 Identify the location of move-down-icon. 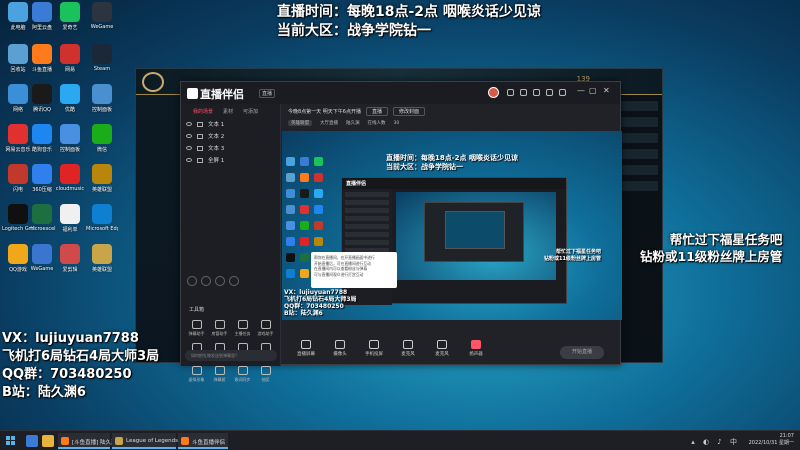
(220, 281).